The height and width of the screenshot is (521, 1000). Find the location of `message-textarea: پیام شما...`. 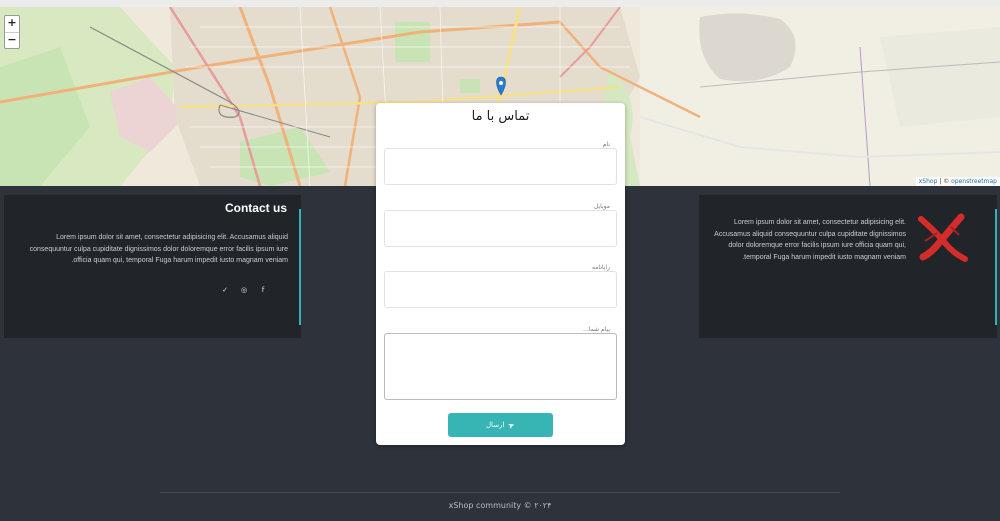

message-textarea: پیام شما... is located at coordinates (500, 363).